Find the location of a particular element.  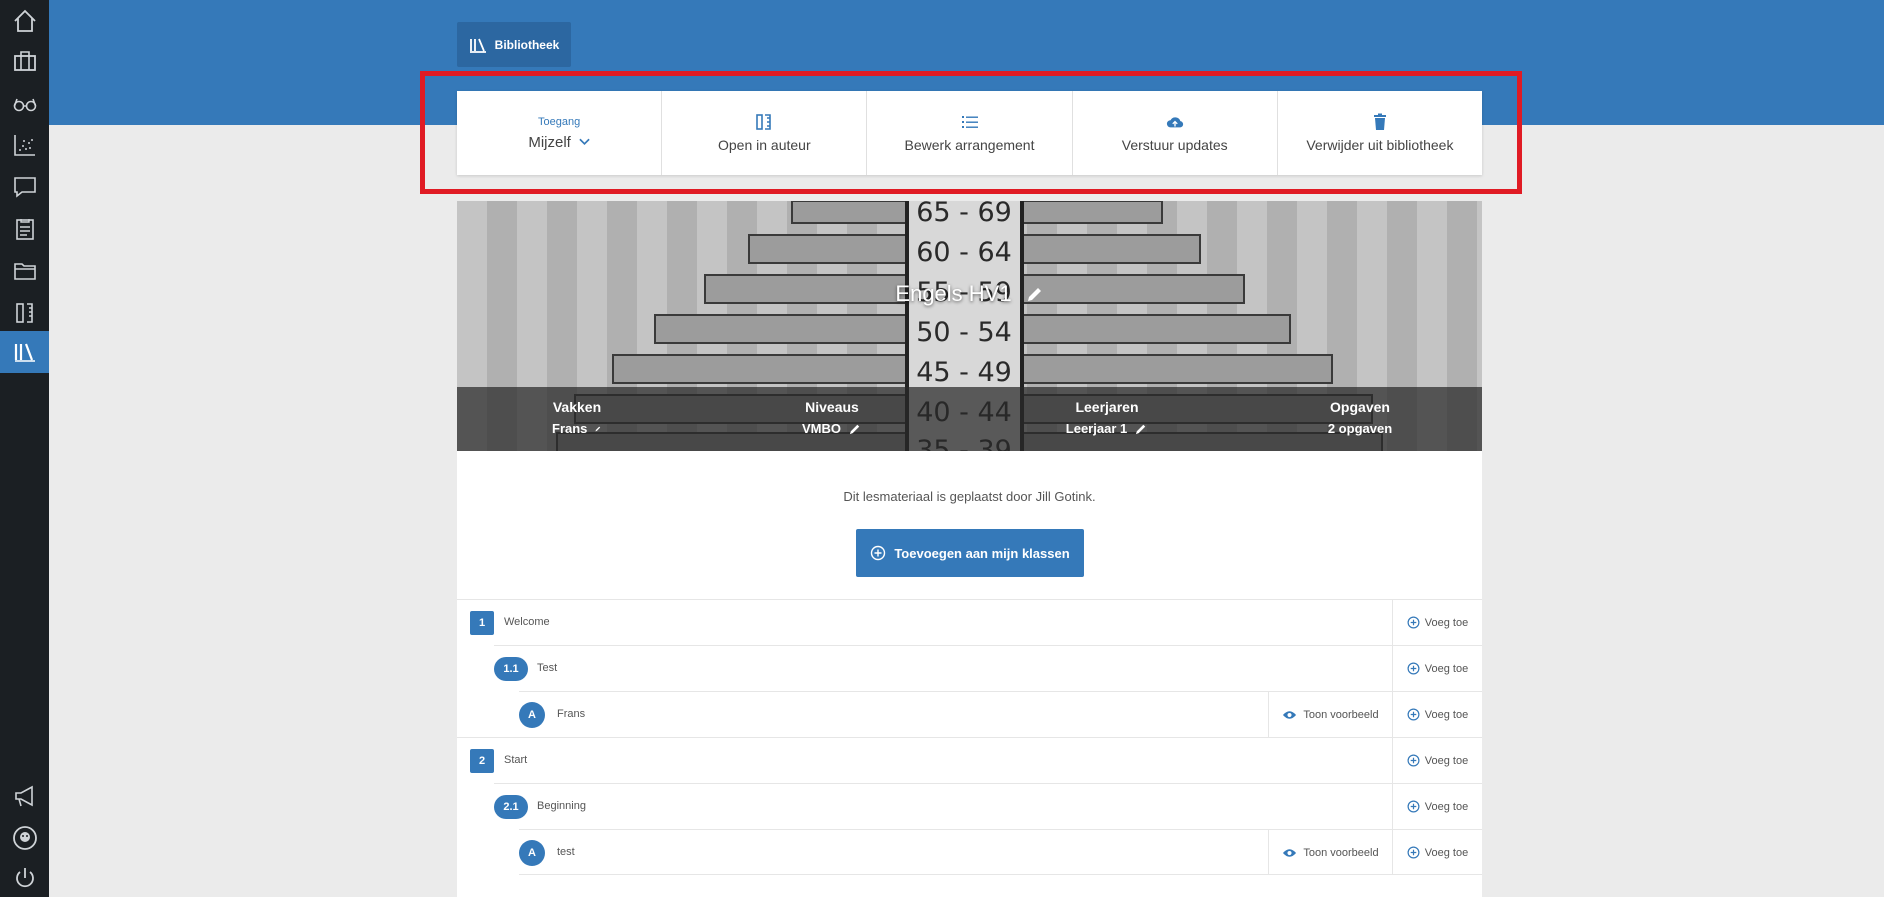

tab-library: Bibliotheek is located at coordinates (514, 44).